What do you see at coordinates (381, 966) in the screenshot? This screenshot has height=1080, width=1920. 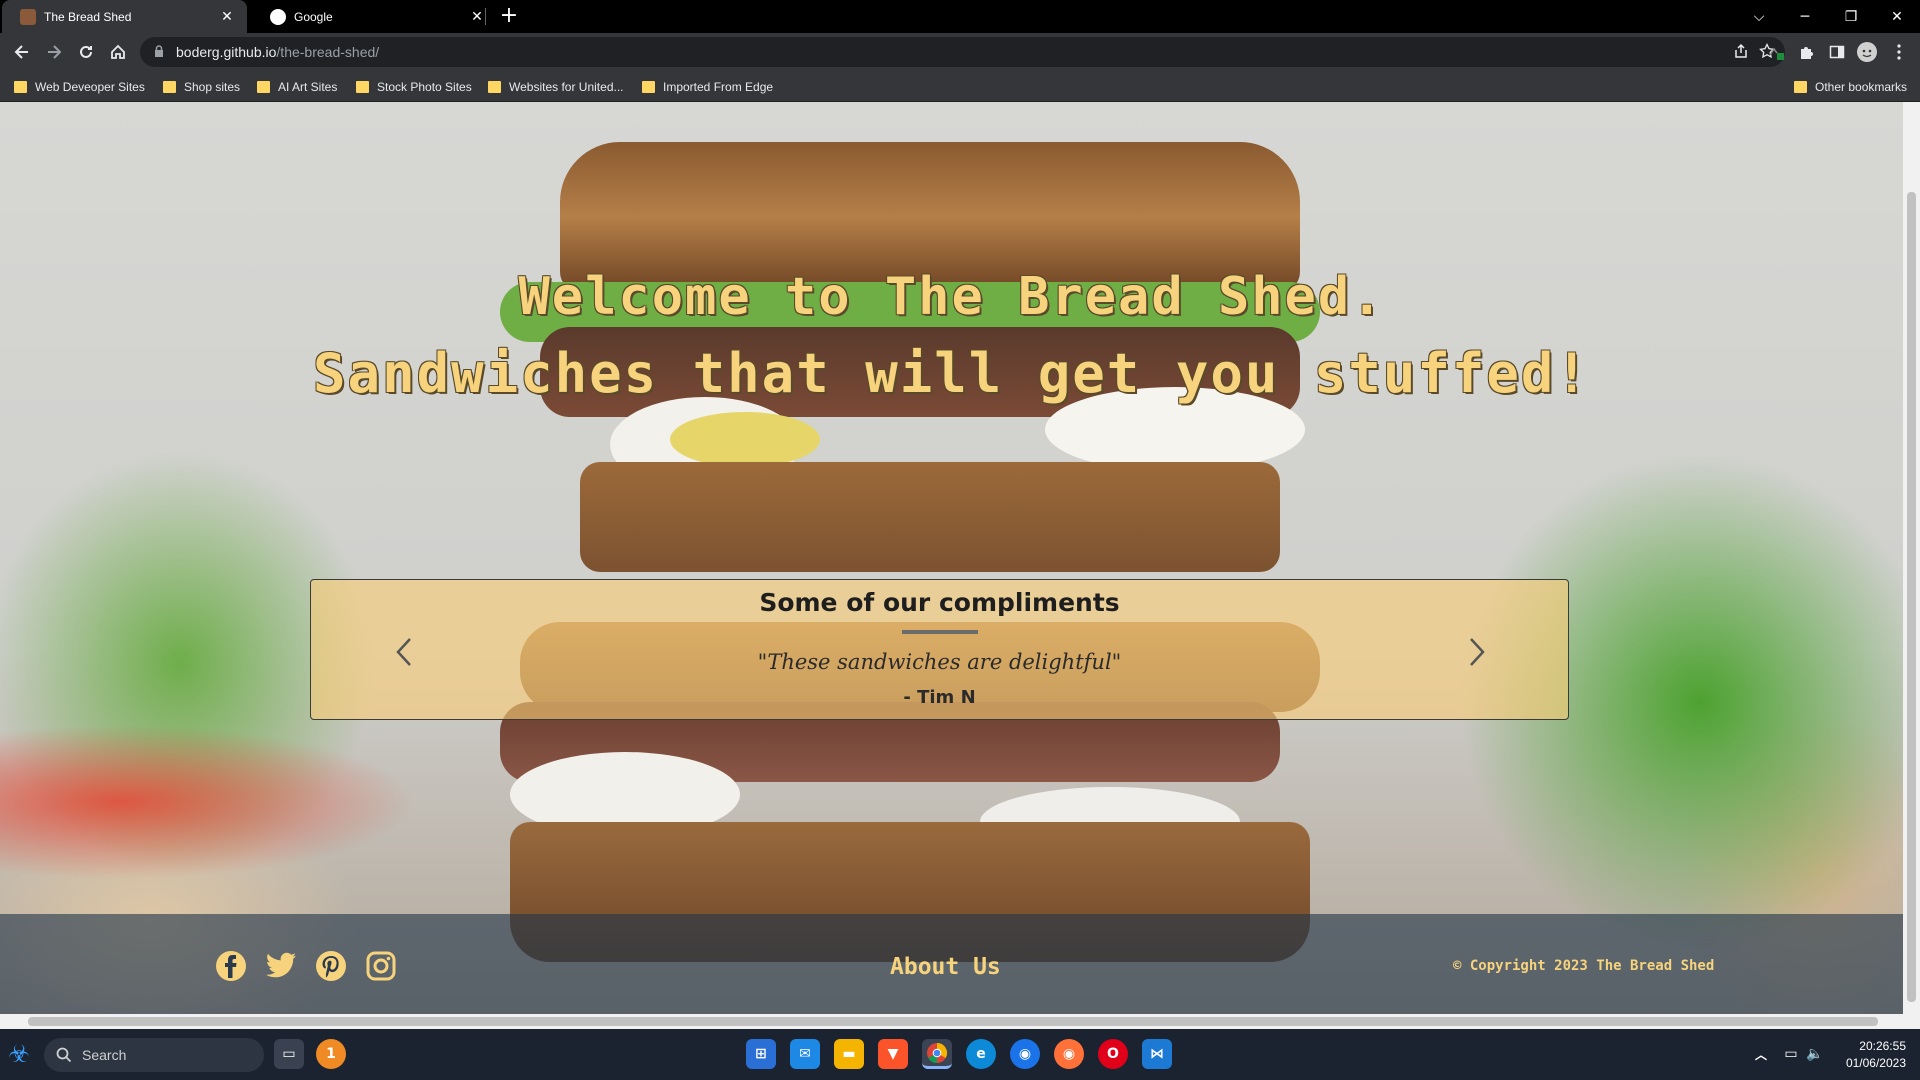 I see `instagram-icon` at bounding box center [381, 966].